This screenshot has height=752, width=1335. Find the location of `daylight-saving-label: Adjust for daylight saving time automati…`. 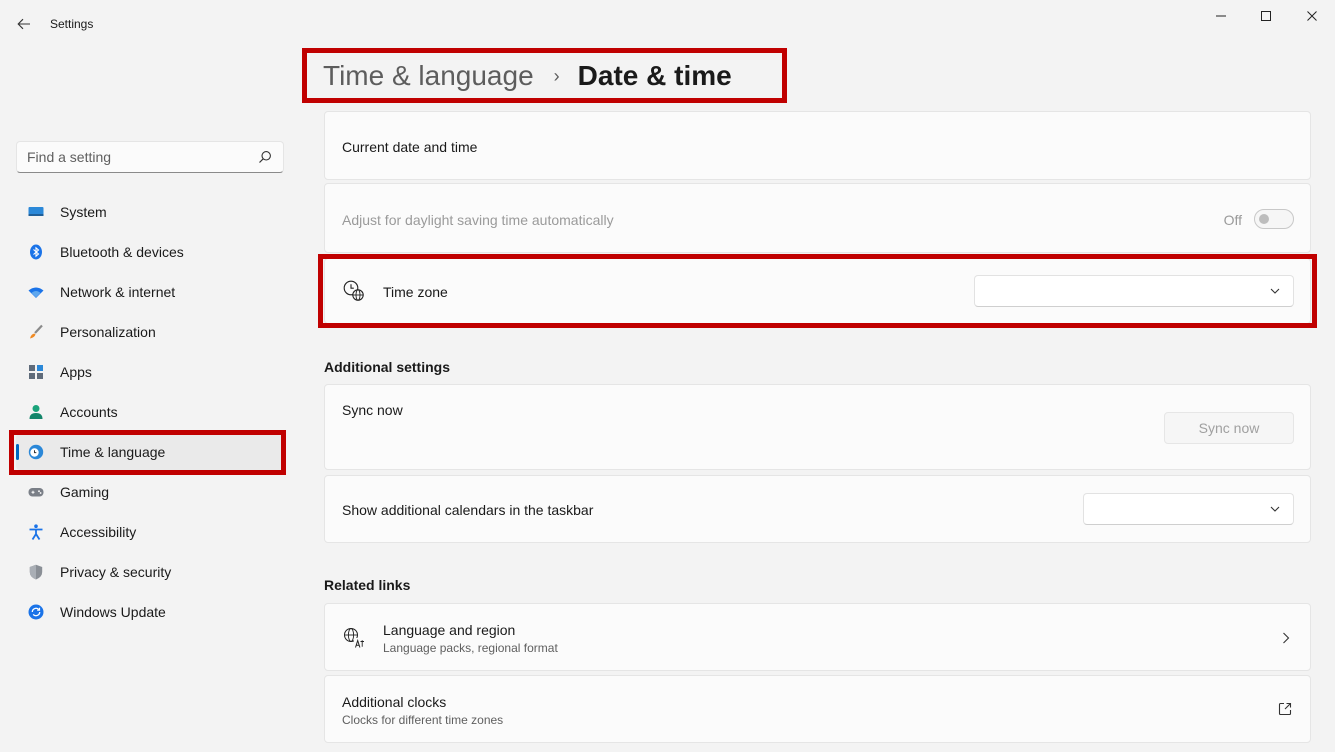

daylight-saving-label: Adjust for daylight saving time automati… is located at coordinates (478, 220).